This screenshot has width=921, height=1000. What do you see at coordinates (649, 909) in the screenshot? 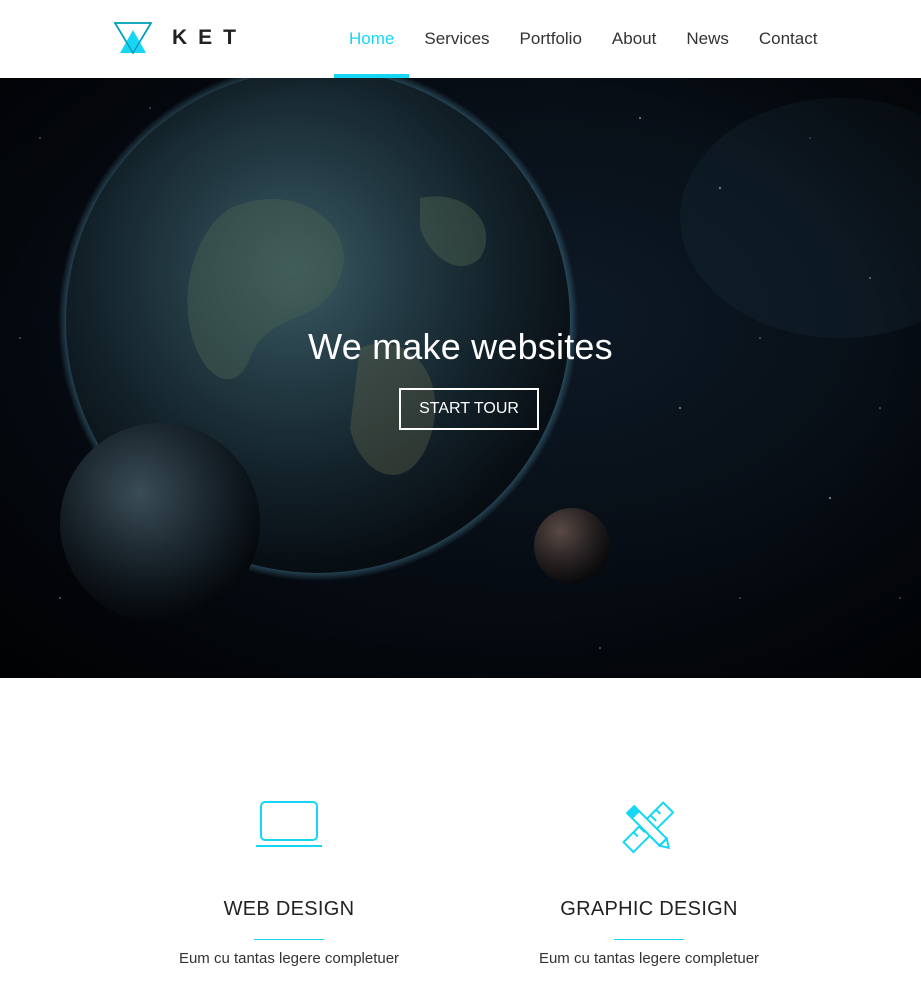
I see `service-title: GRAPHIC DESIGN` at bounding box center [649, 909].